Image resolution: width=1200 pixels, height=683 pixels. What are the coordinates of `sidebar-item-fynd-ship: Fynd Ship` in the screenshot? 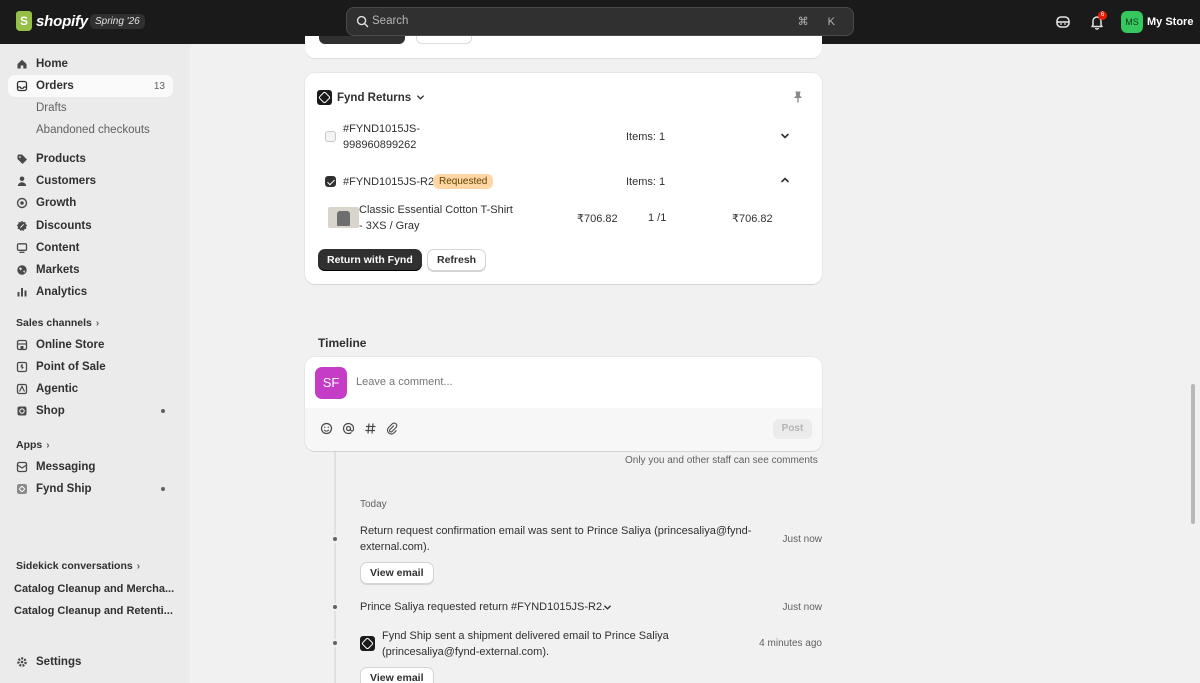 It's located at (90, 489).